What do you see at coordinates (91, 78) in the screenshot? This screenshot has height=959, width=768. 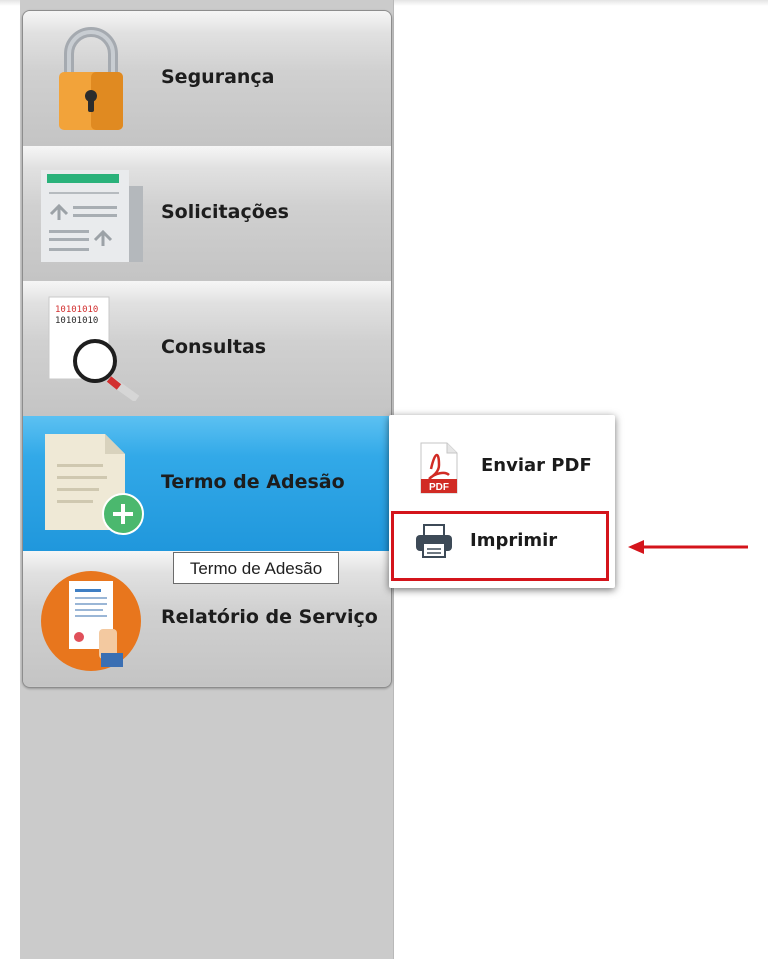 I see `padlock-icon` at bounding box center [91, 78].